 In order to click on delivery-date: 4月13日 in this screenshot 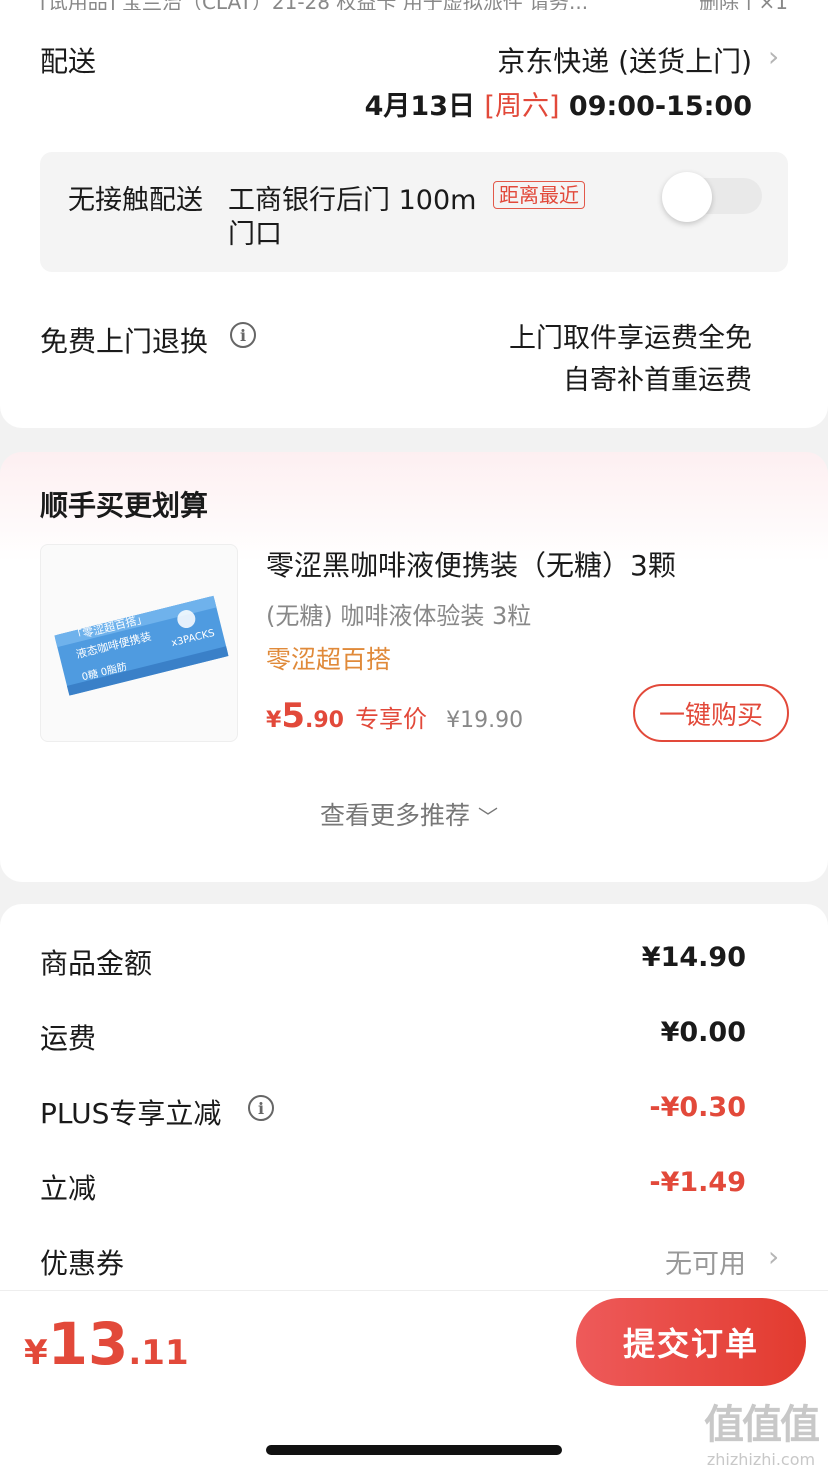, I will do `click(420, 106)`.